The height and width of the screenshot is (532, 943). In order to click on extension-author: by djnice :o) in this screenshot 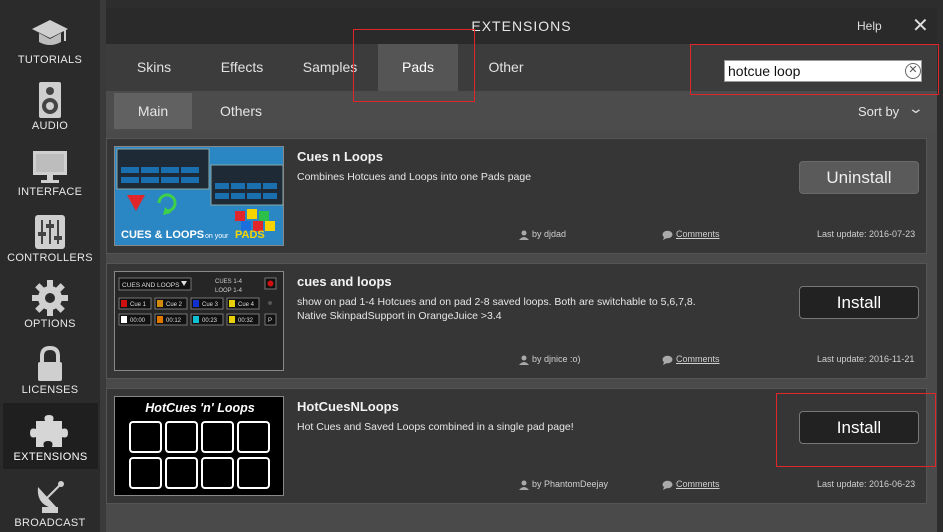, I will do `click(550, 359)`.